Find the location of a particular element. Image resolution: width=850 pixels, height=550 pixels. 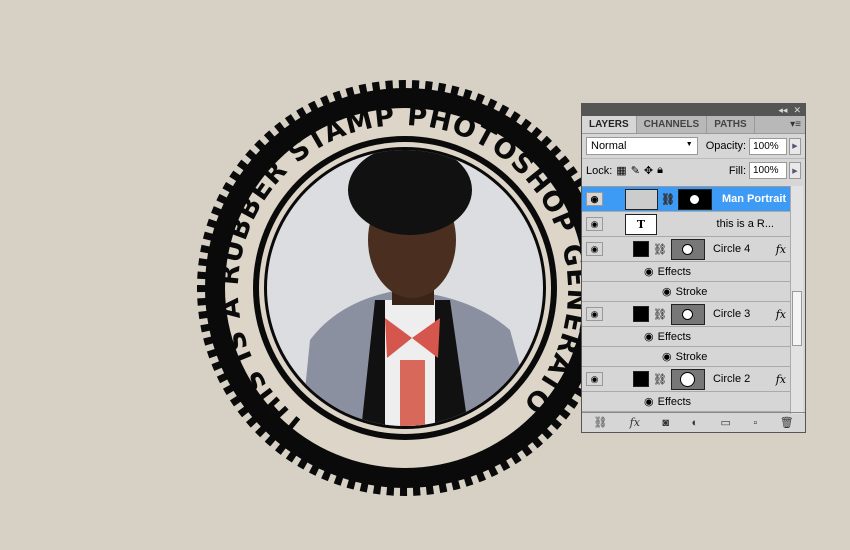

layers-scrollbar is located at coordinates (796, 300).